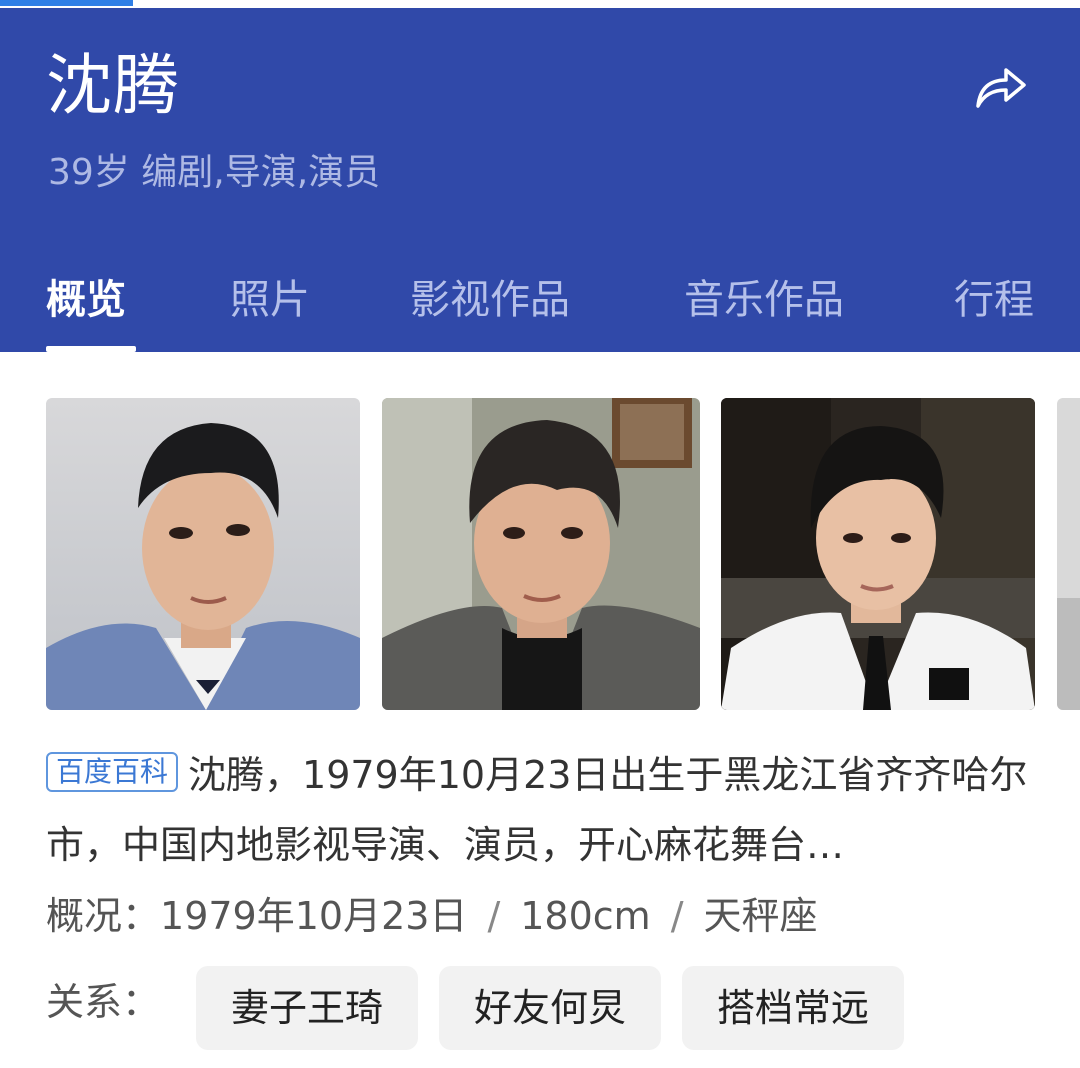 The height and width of the screenshot is (1068, 1080). What do you see at coordinates (764, 300) in the screenshot?
I see `tab-music-works: 音乐作品` at bounding box center [764, 300].